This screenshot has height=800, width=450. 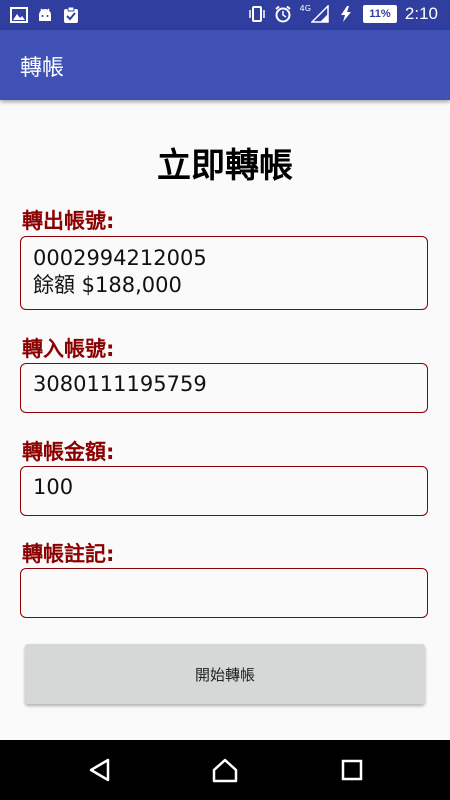 What do you see at coordinates (224, 487) in the screenshot?
I see `amount-input` at bounding box center [224, 487].